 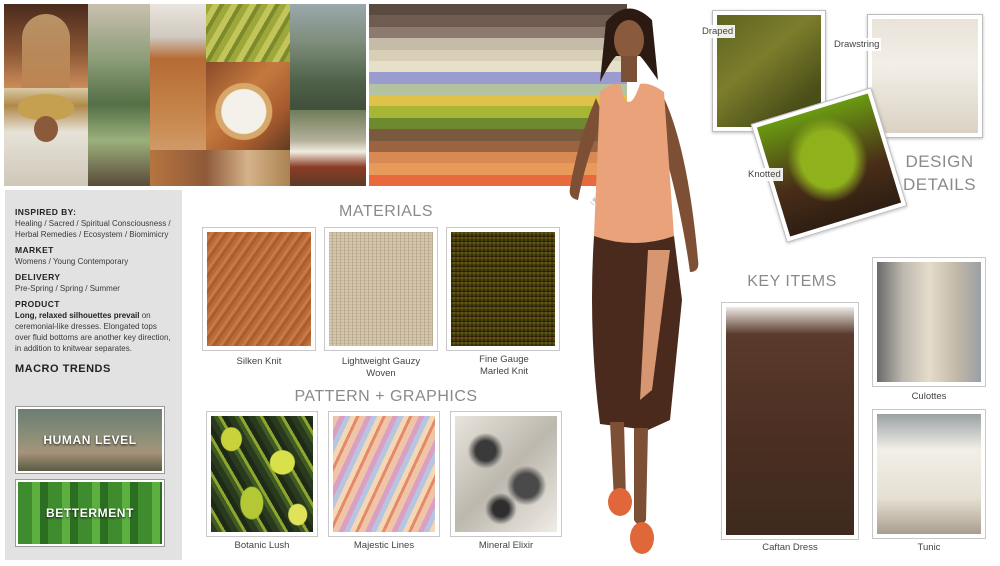 What do you see at coordinates (46, 212) in the screenshot?
I see `inspired-by-heading: INSPIRED BY:` at bounding box center [46, 212].